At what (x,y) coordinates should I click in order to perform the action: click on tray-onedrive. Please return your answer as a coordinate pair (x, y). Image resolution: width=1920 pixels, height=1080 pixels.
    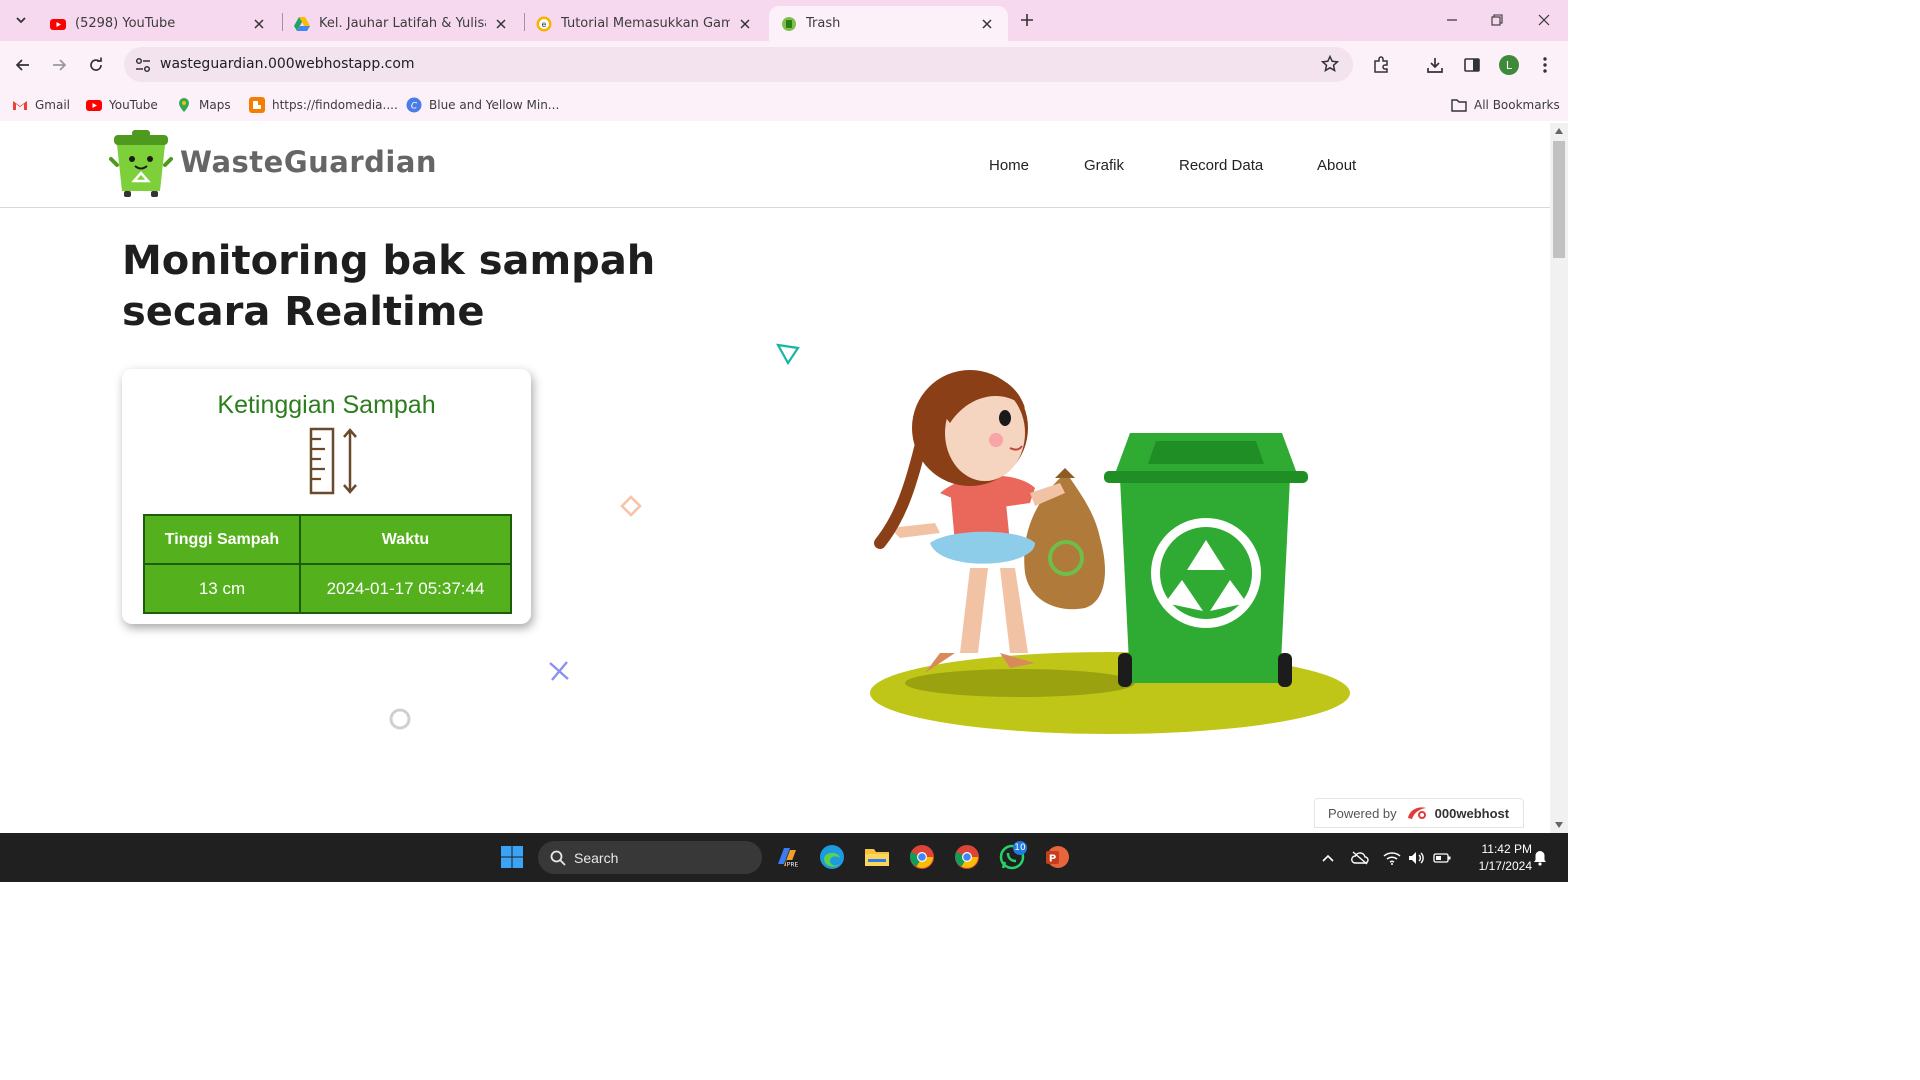
    Looking at the image, I should click on (1360, 858).